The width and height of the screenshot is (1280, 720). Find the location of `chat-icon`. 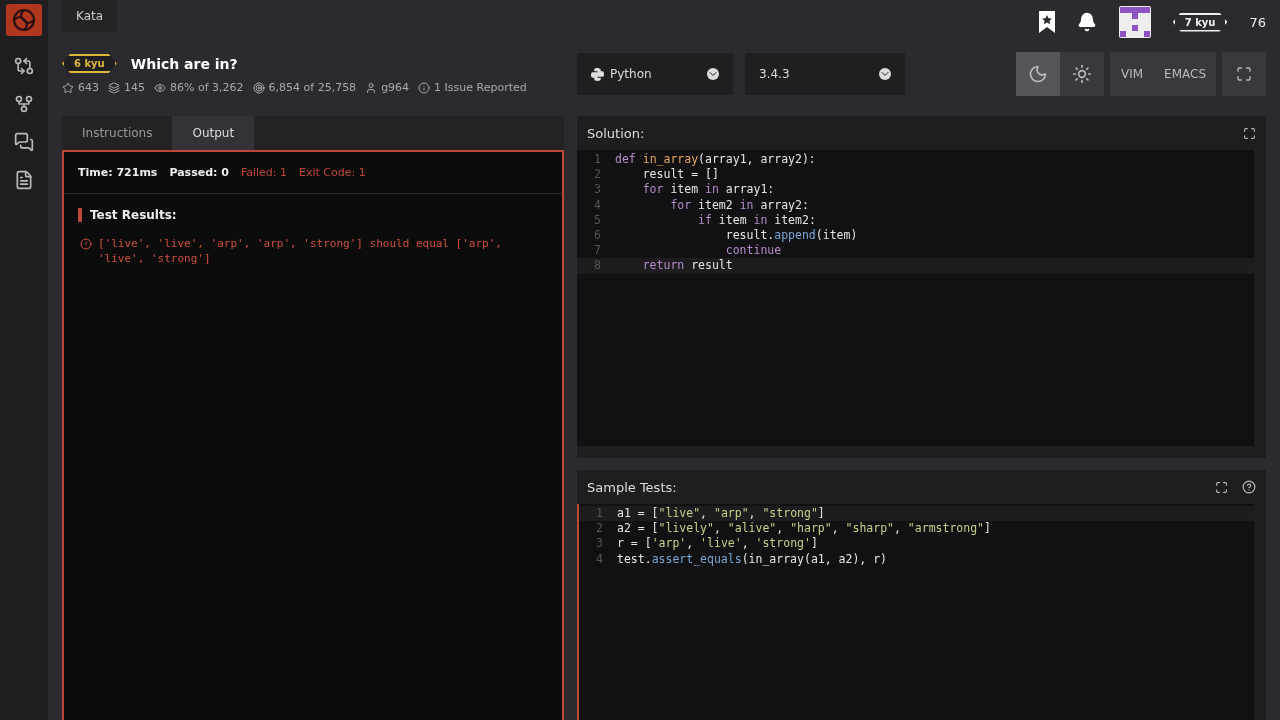

chat-icon is located at coordinates (24, 142).